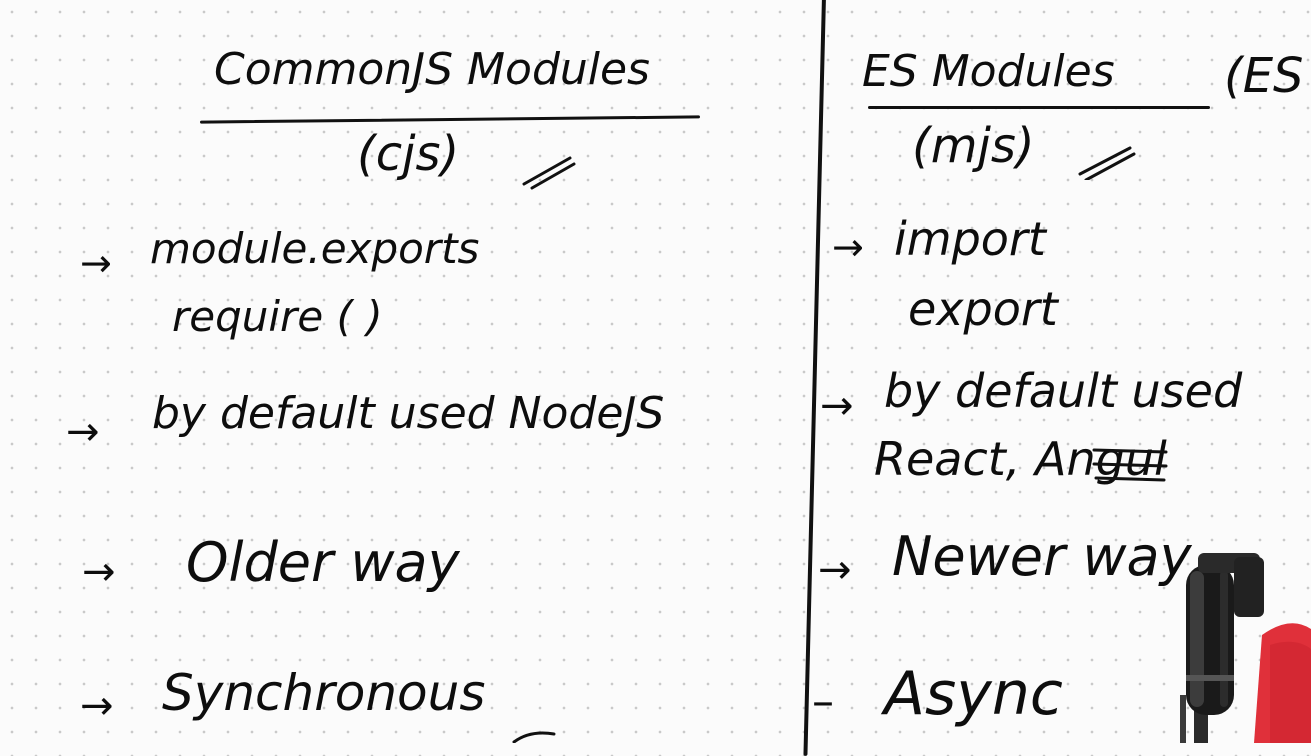  What do you see at coordinates (823, 701) in the screenshot?
I see `right-item4-dash: –` at bounding box center [823, 701].